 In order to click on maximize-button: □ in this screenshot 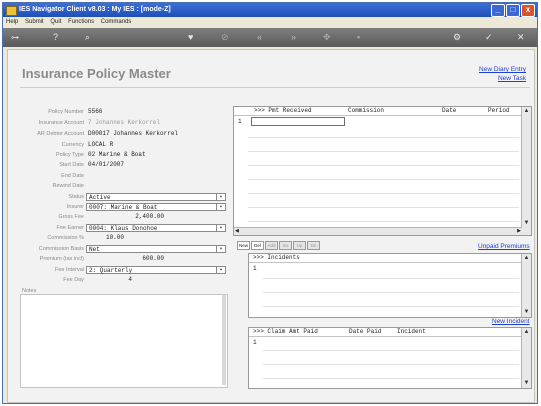, I will do `click(513, 10)`.